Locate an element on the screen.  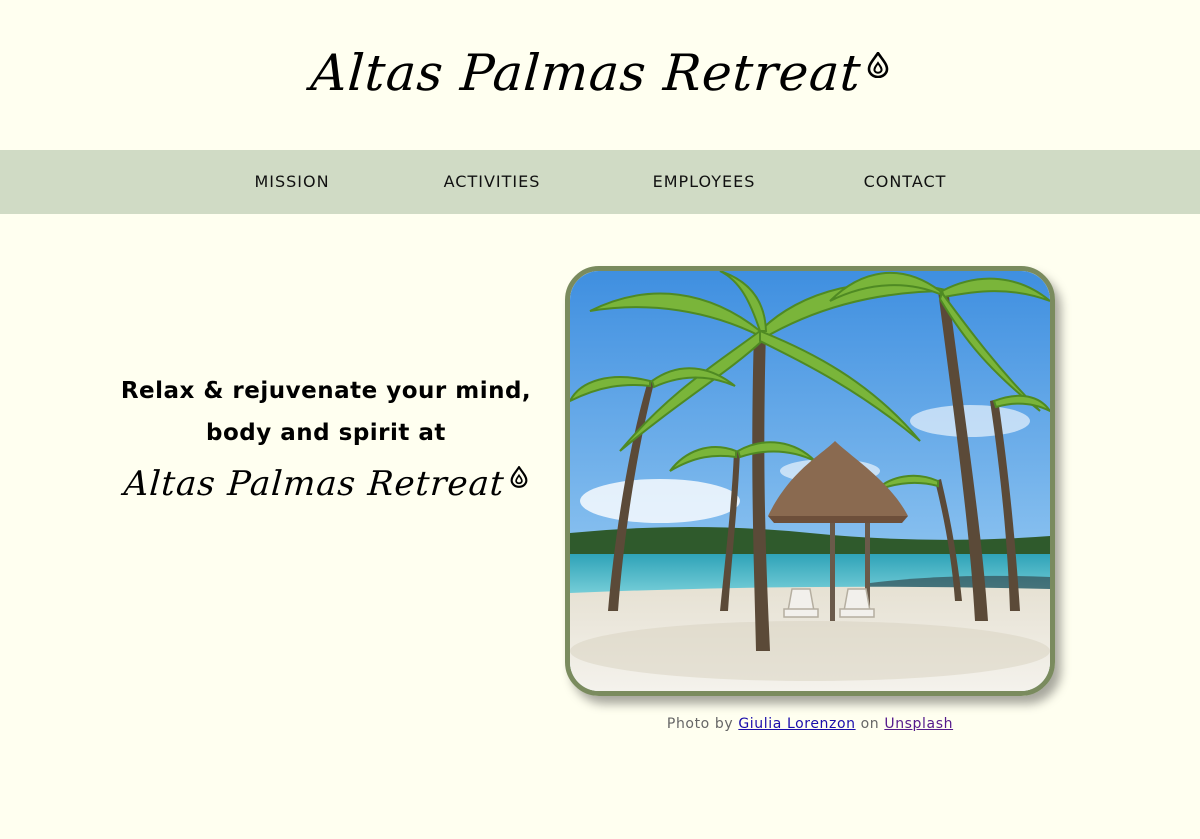
nav-item-employees: EMPLOYEES is located at coordinates (704, 182).